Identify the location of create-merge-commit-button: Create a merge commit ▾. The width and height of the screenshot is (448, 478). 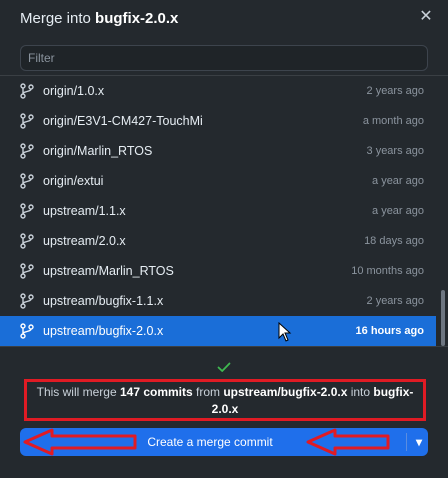
(224, 442).